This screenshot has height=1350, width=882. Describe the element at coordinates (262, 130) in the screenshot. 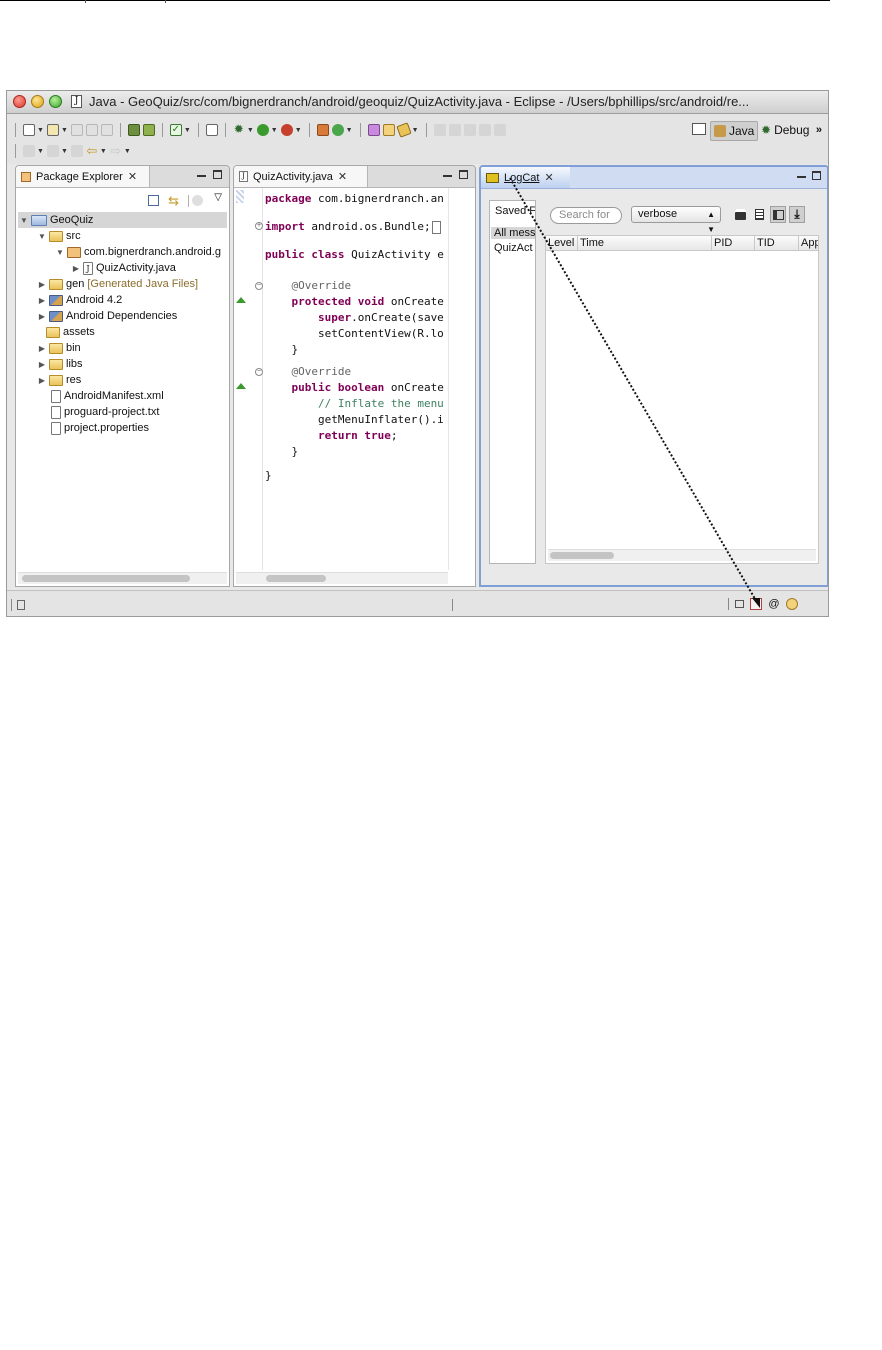

I see `run-icon` at that location.